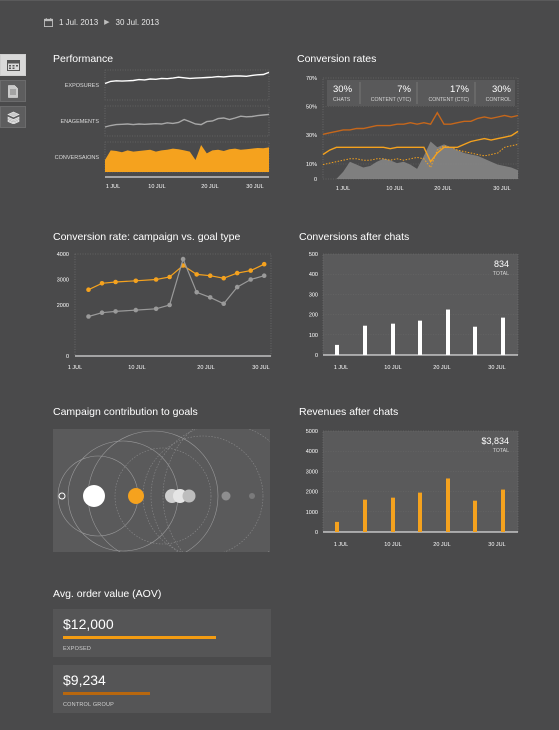 Image resolution: width=559 pixels, height=730 pixels. Describe the element at coordinates (83, 59) in the screenshot. I see `performance-title: Performance` at that location.